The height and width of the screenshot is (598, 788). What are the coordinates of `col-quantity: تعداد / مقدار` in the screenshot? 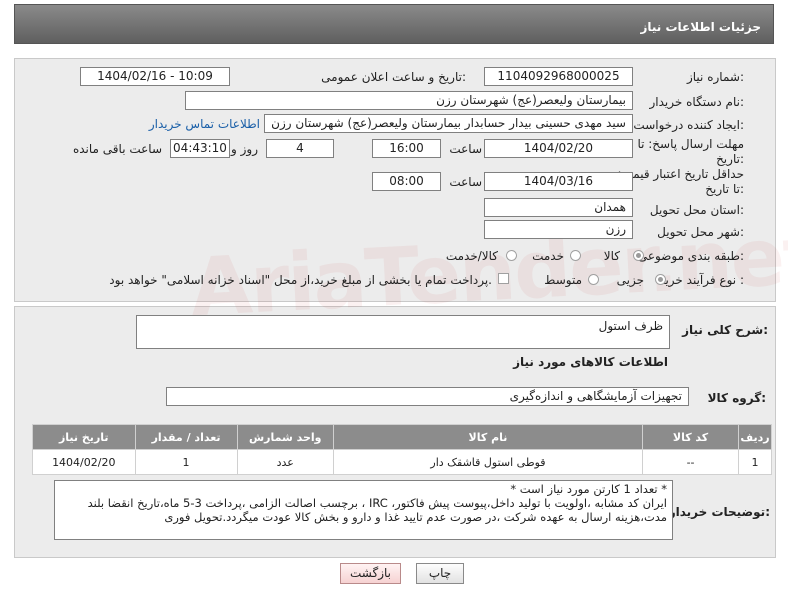 It's located at (186, 437).